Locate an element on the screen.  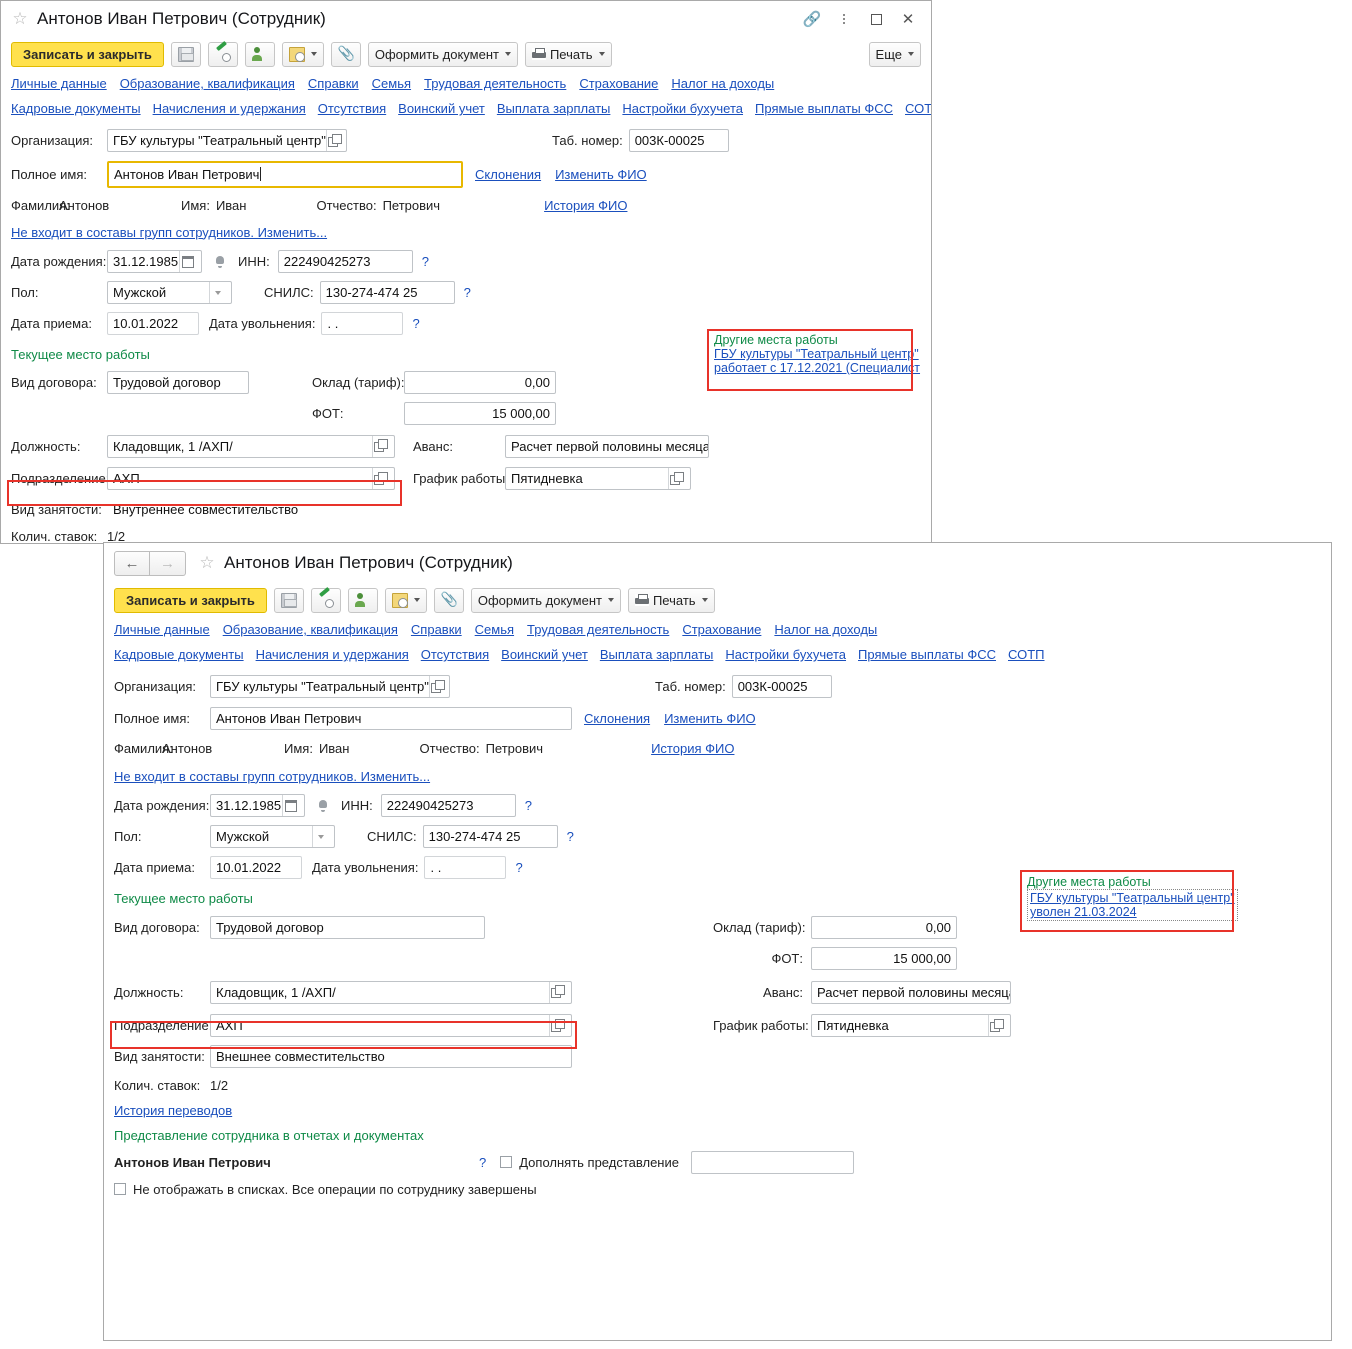
inn-help-icon: ? is located at coordinates (528, 805).